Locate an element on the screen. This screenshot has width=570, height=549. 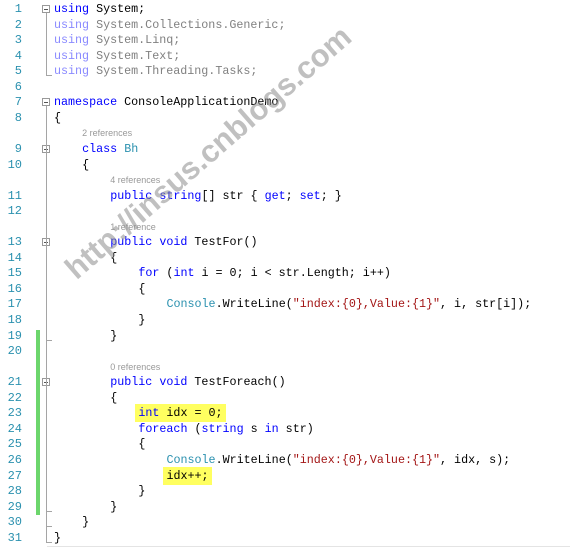
line-number: 12 is located at coordinates (14, 211).